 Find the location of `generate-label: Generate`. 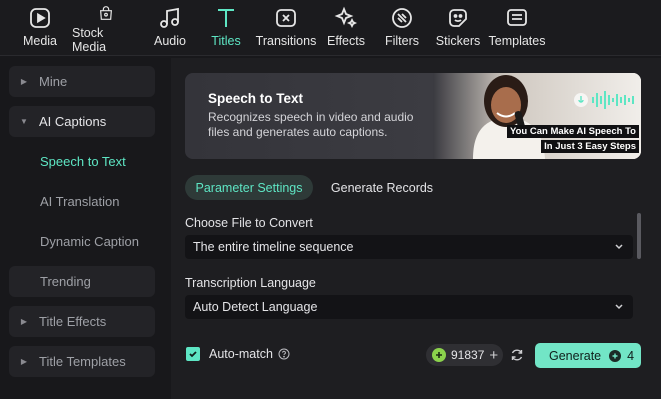

generate-label: Generate is located at coordinates (575, 355).